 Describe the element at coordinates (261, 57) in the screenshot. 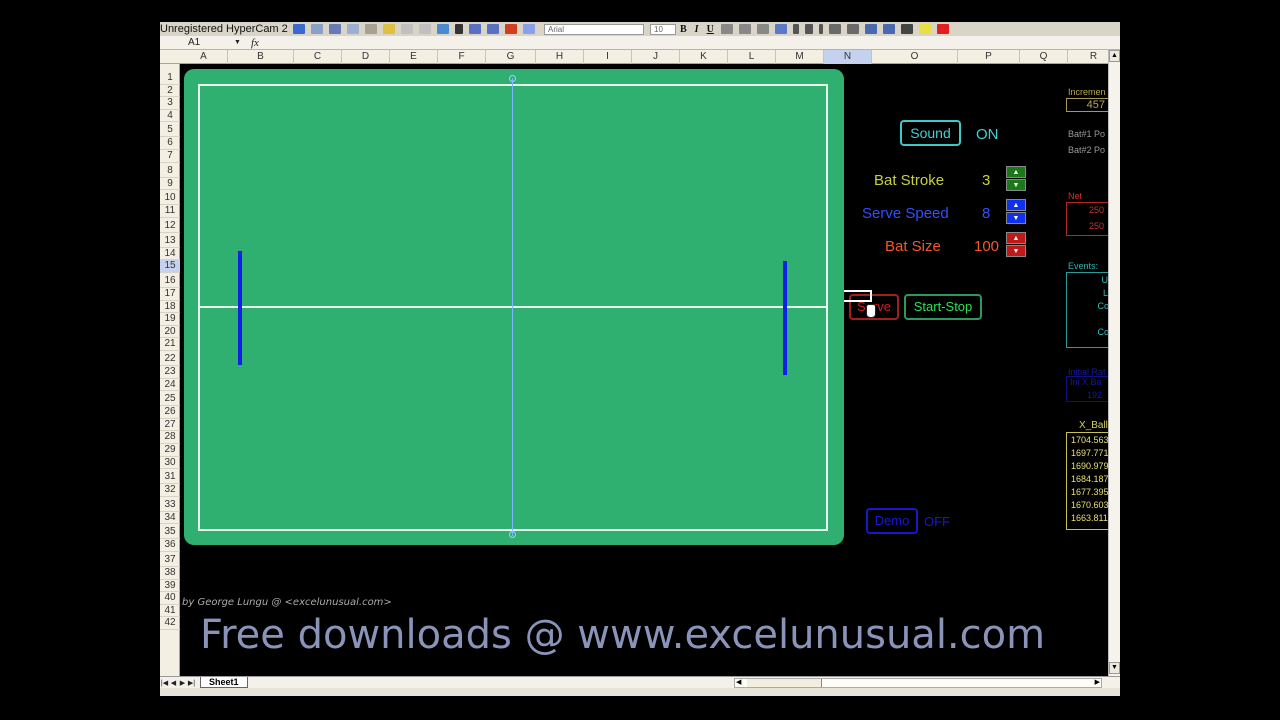

I see `column-header-b: B` at that location.